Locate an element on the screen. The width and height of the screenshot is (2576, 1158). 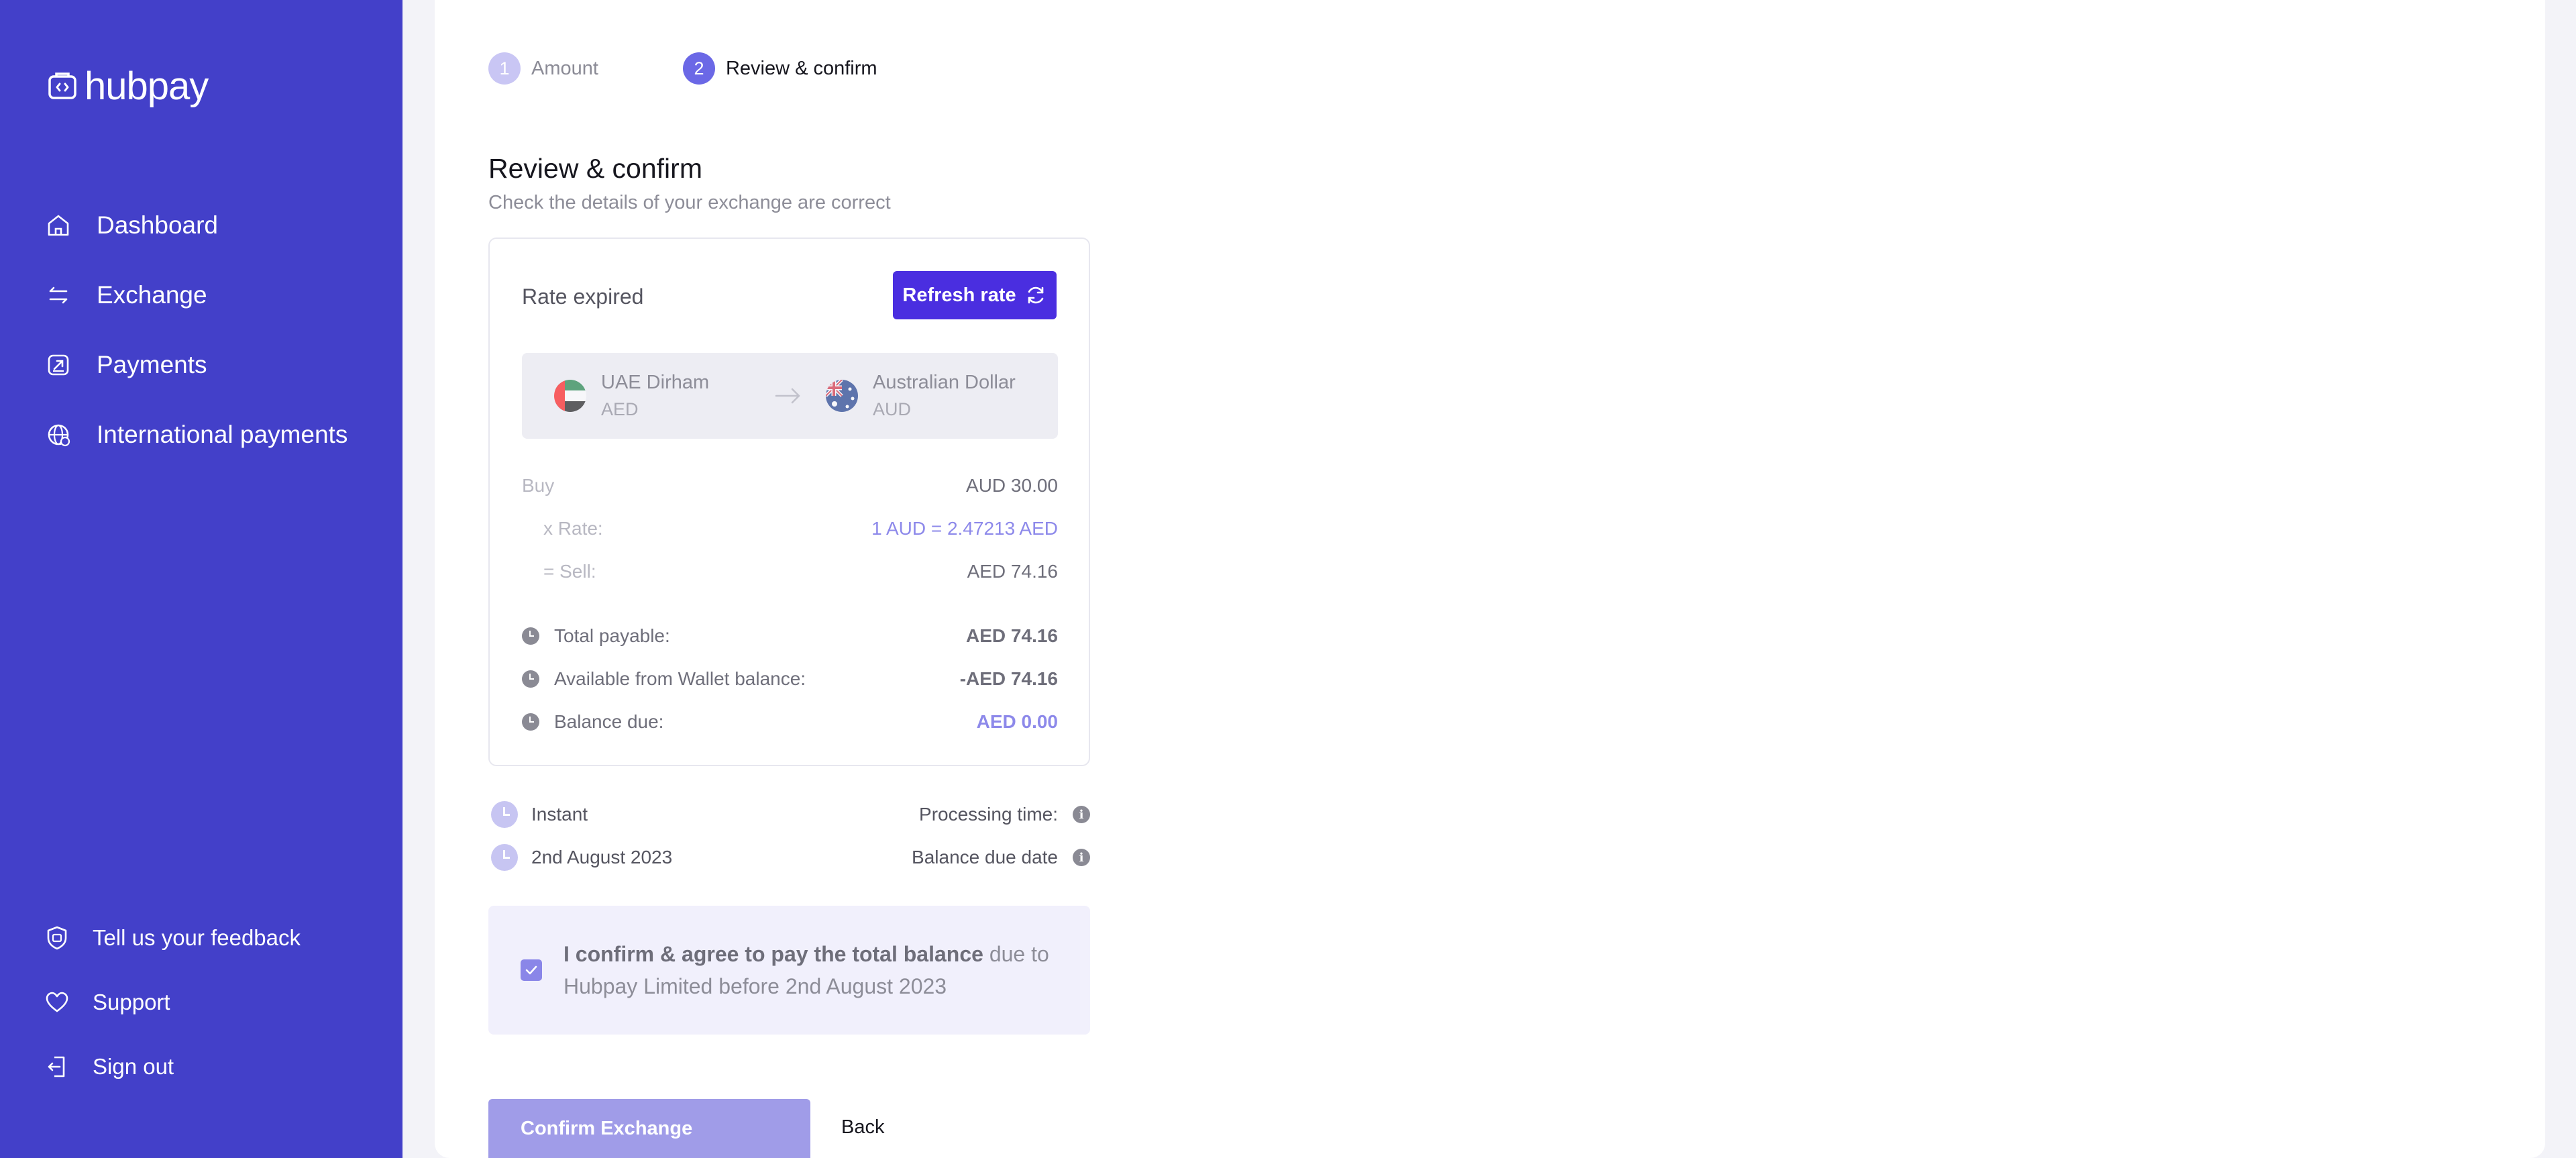
wallet-balance-label-wrap: Available from Wallet balance: is located at coordinates (664, 679).